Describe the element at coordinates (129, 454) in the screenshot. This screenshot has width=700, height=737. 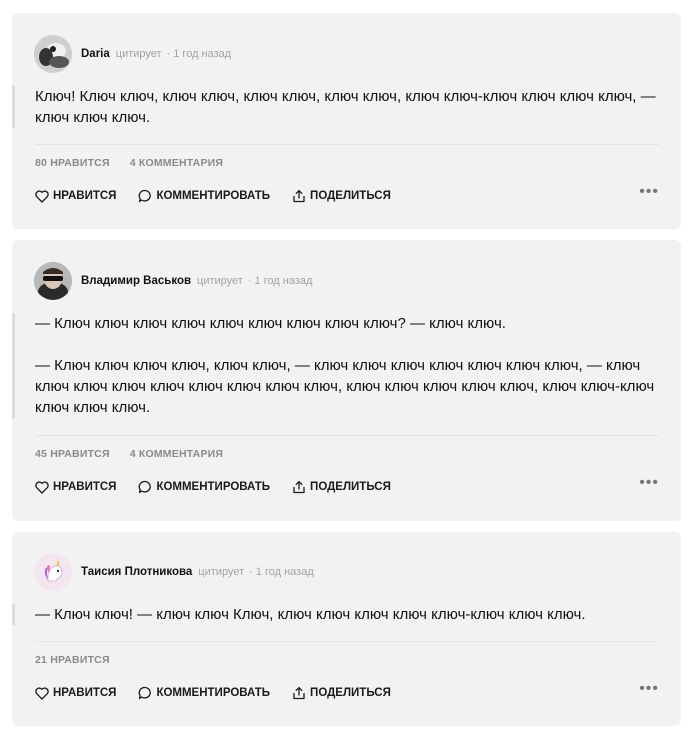
I see `post-stats: 45 НРАВИТСЯ 4 КОММЕНТАРИЯ` at that location.